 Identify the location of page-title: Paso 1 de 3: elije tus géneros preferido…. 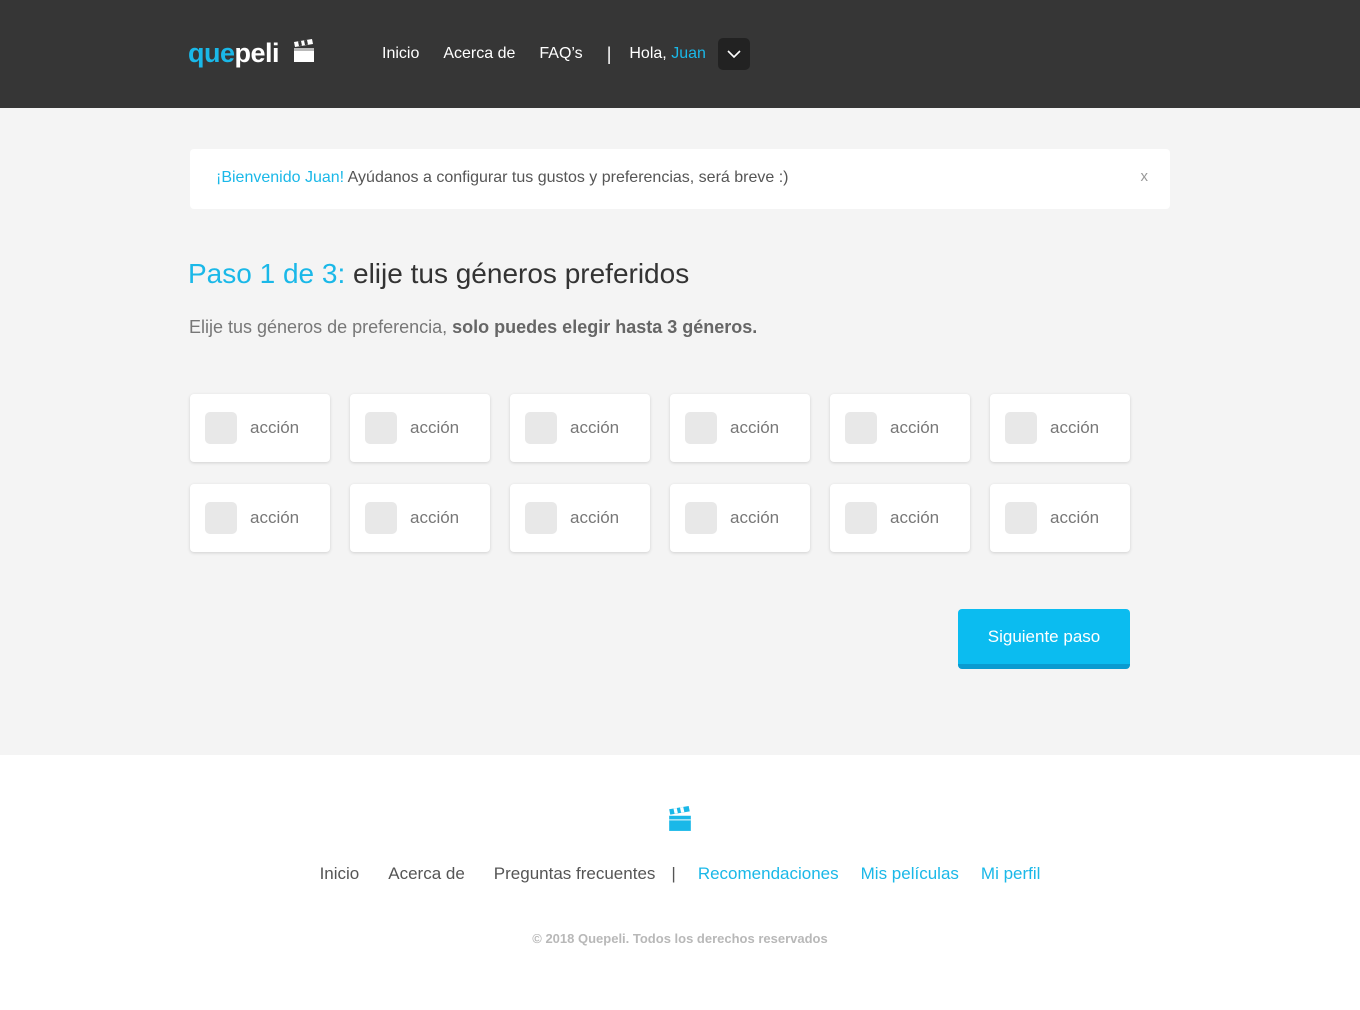
(439, 273).